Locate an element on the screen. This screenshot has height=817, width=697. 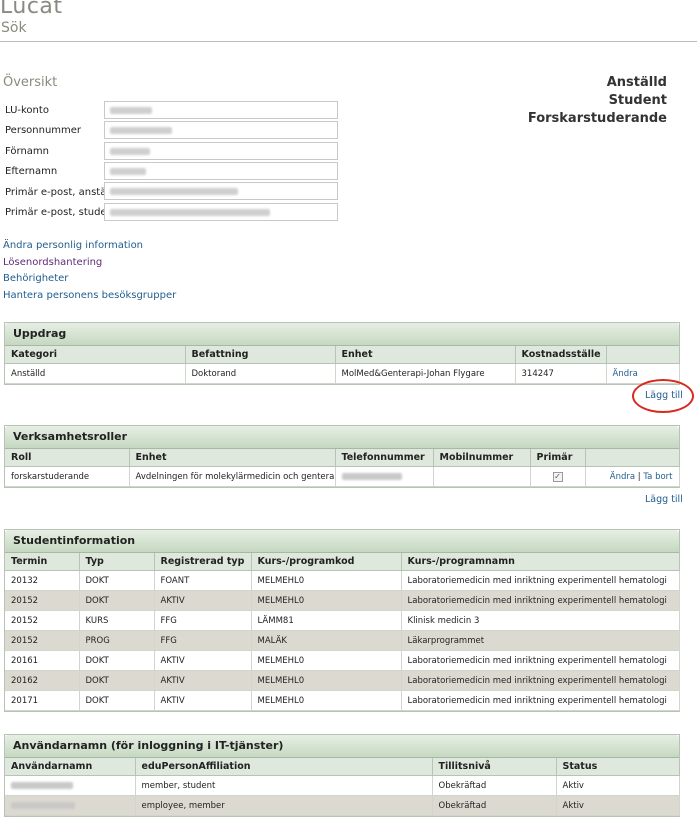
table-row: 20152 KURS FFG LÄMM81 Klinisk medicin 3 is located at coordinates (342, 620).